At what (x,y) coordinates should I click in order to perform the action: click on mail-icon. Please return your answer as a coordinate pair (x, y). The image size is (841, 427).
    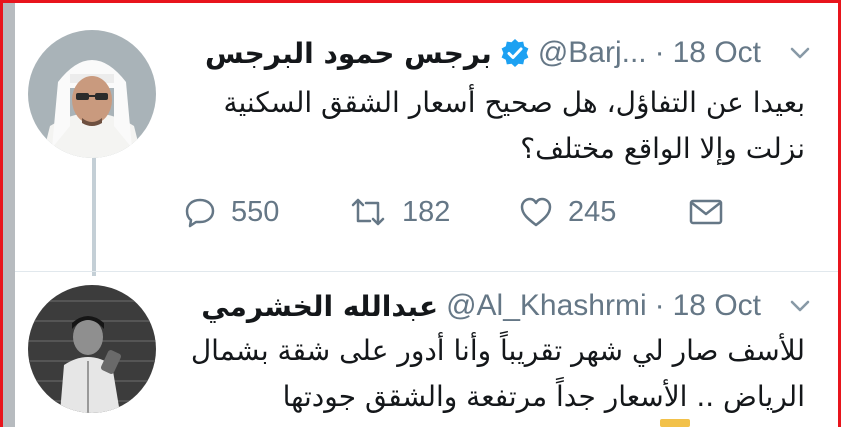
    Looking at the image, I should click on (706, 212).